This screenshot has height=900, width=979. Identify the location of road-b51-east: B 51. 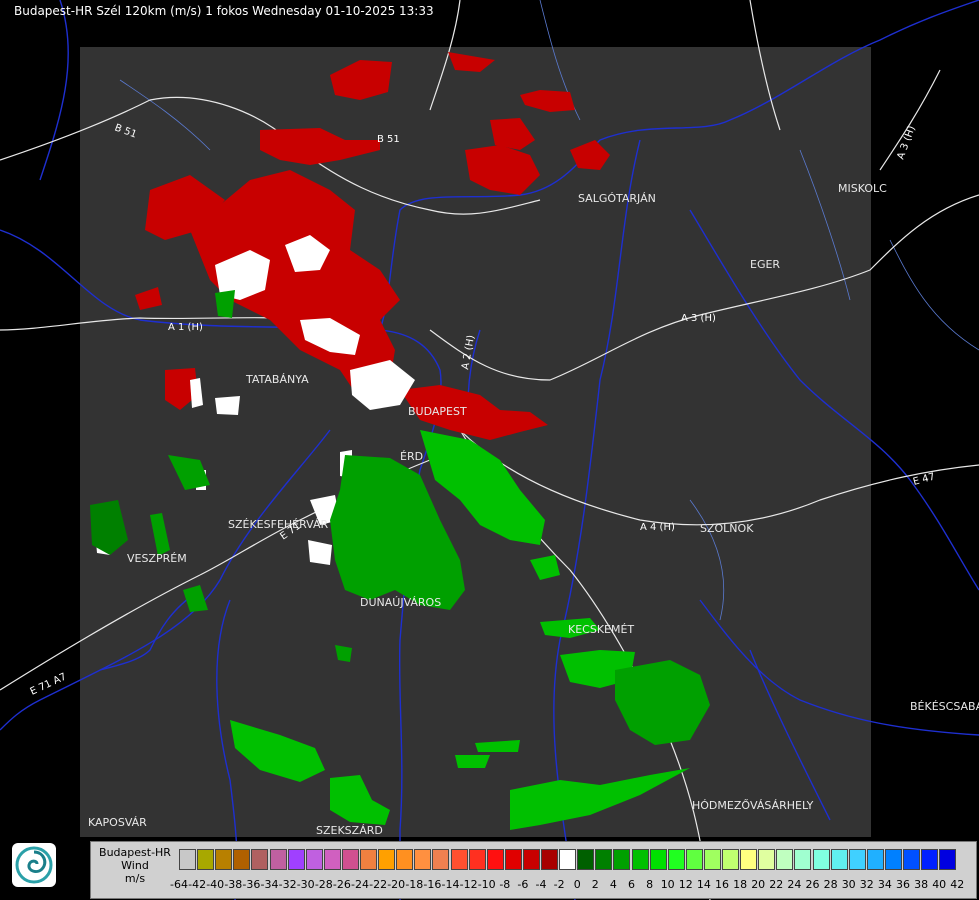
(388, 139).